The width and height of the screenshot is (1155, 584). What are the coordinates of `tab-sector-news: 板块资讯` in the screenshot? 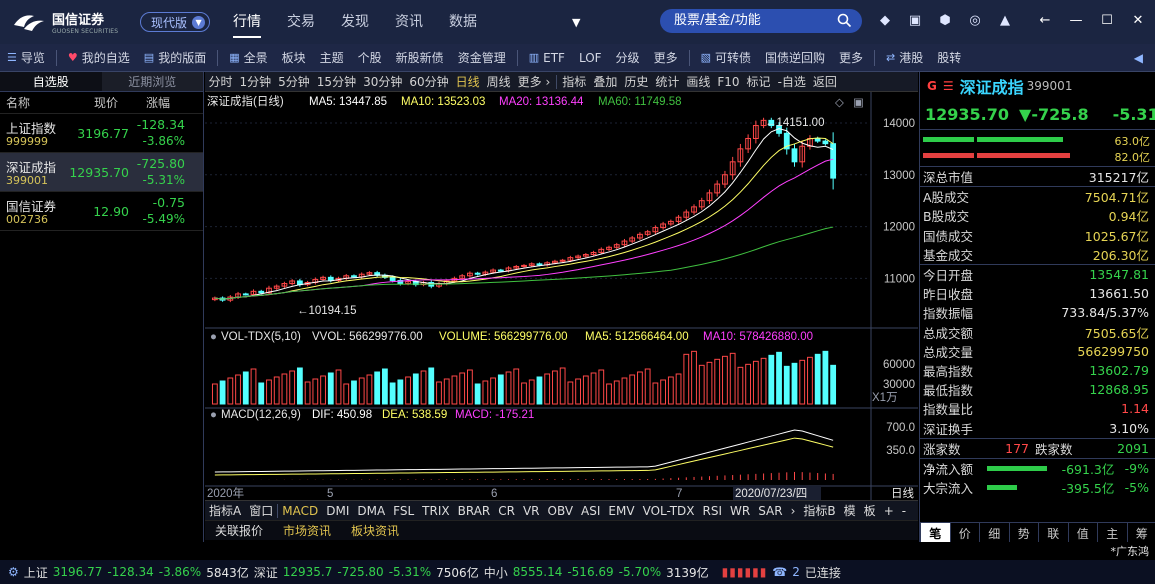 It's located at (375, 530).